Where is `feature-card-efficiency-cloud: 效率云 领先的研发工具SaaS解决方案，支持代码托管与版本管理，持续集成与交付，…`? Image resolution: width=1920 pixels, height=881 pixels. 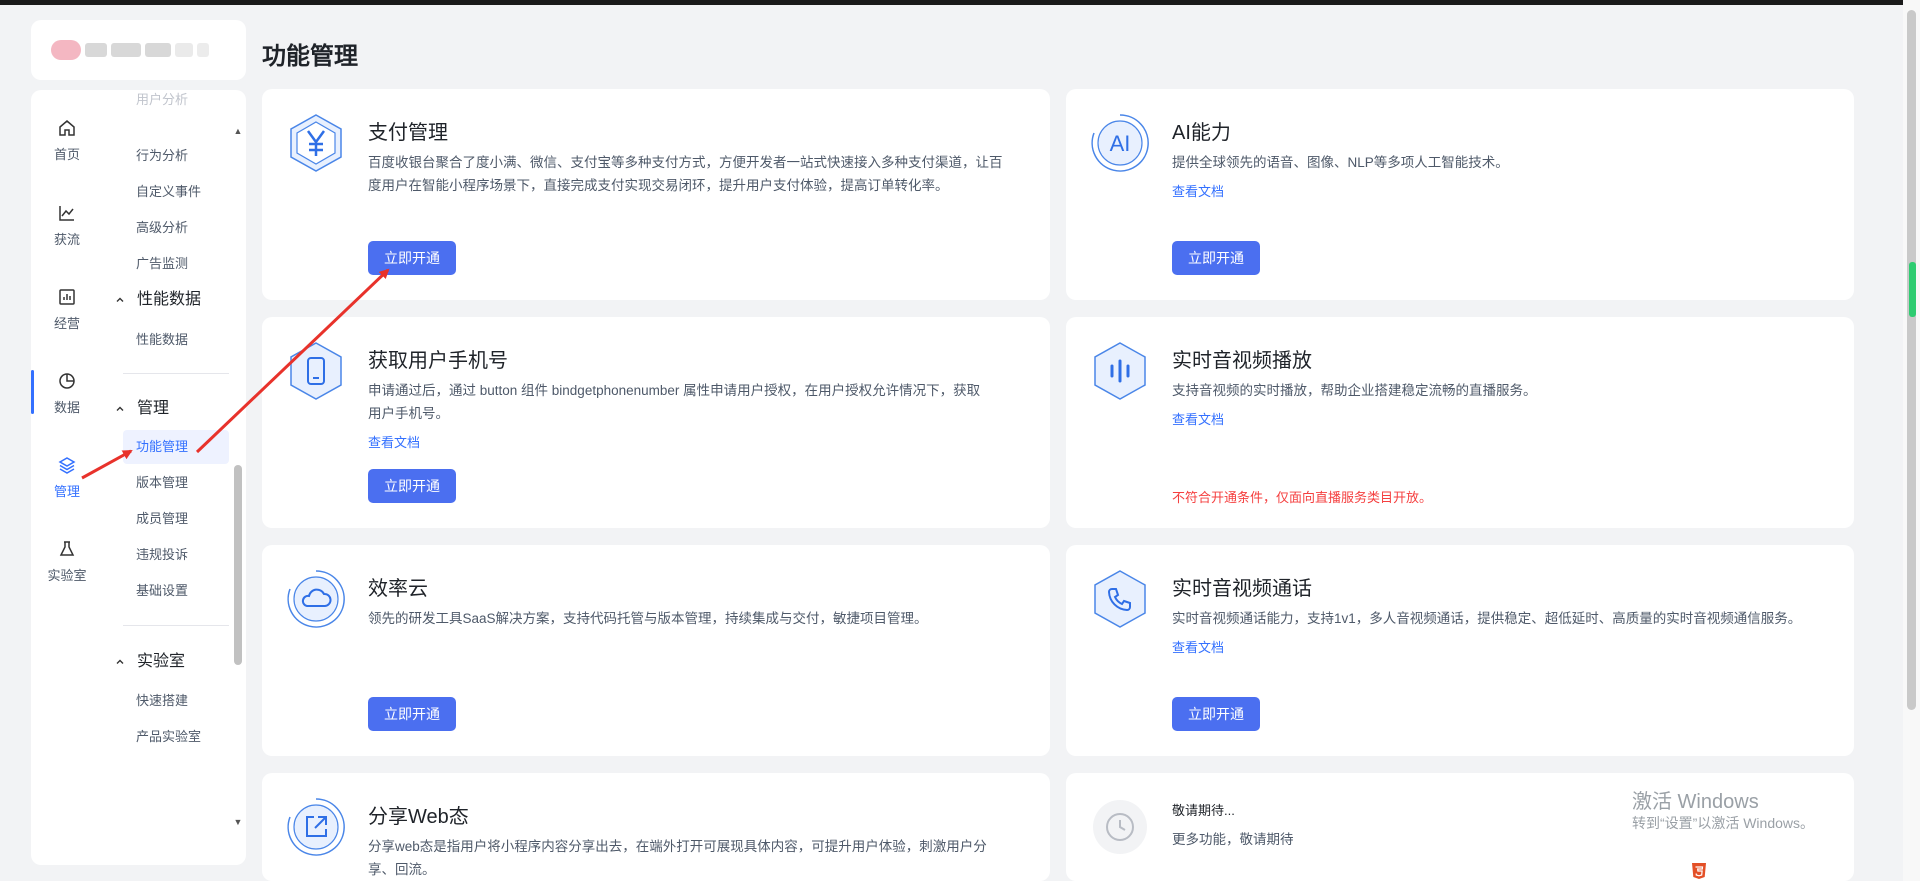
feature-card-efficiency-cloud: 效率云 领先的研发工具SaaS解决方案，支持代码托管与版本管理，持续集成与交付，… is located at coordinates (656, 650).